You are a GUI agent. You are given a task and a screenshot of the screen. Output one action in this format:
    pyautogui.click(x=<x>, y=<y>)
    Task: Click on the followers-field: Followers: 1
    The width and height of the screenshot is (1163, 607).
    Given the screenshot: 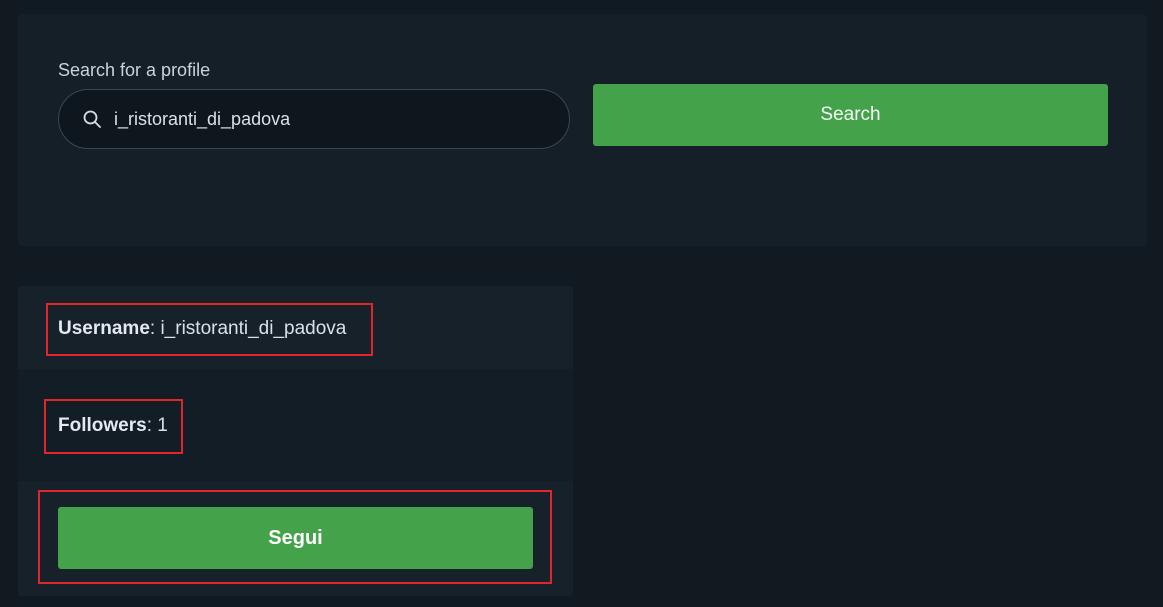 What is the action you would take?
    pyautogui.click(x=113, y=425)
    